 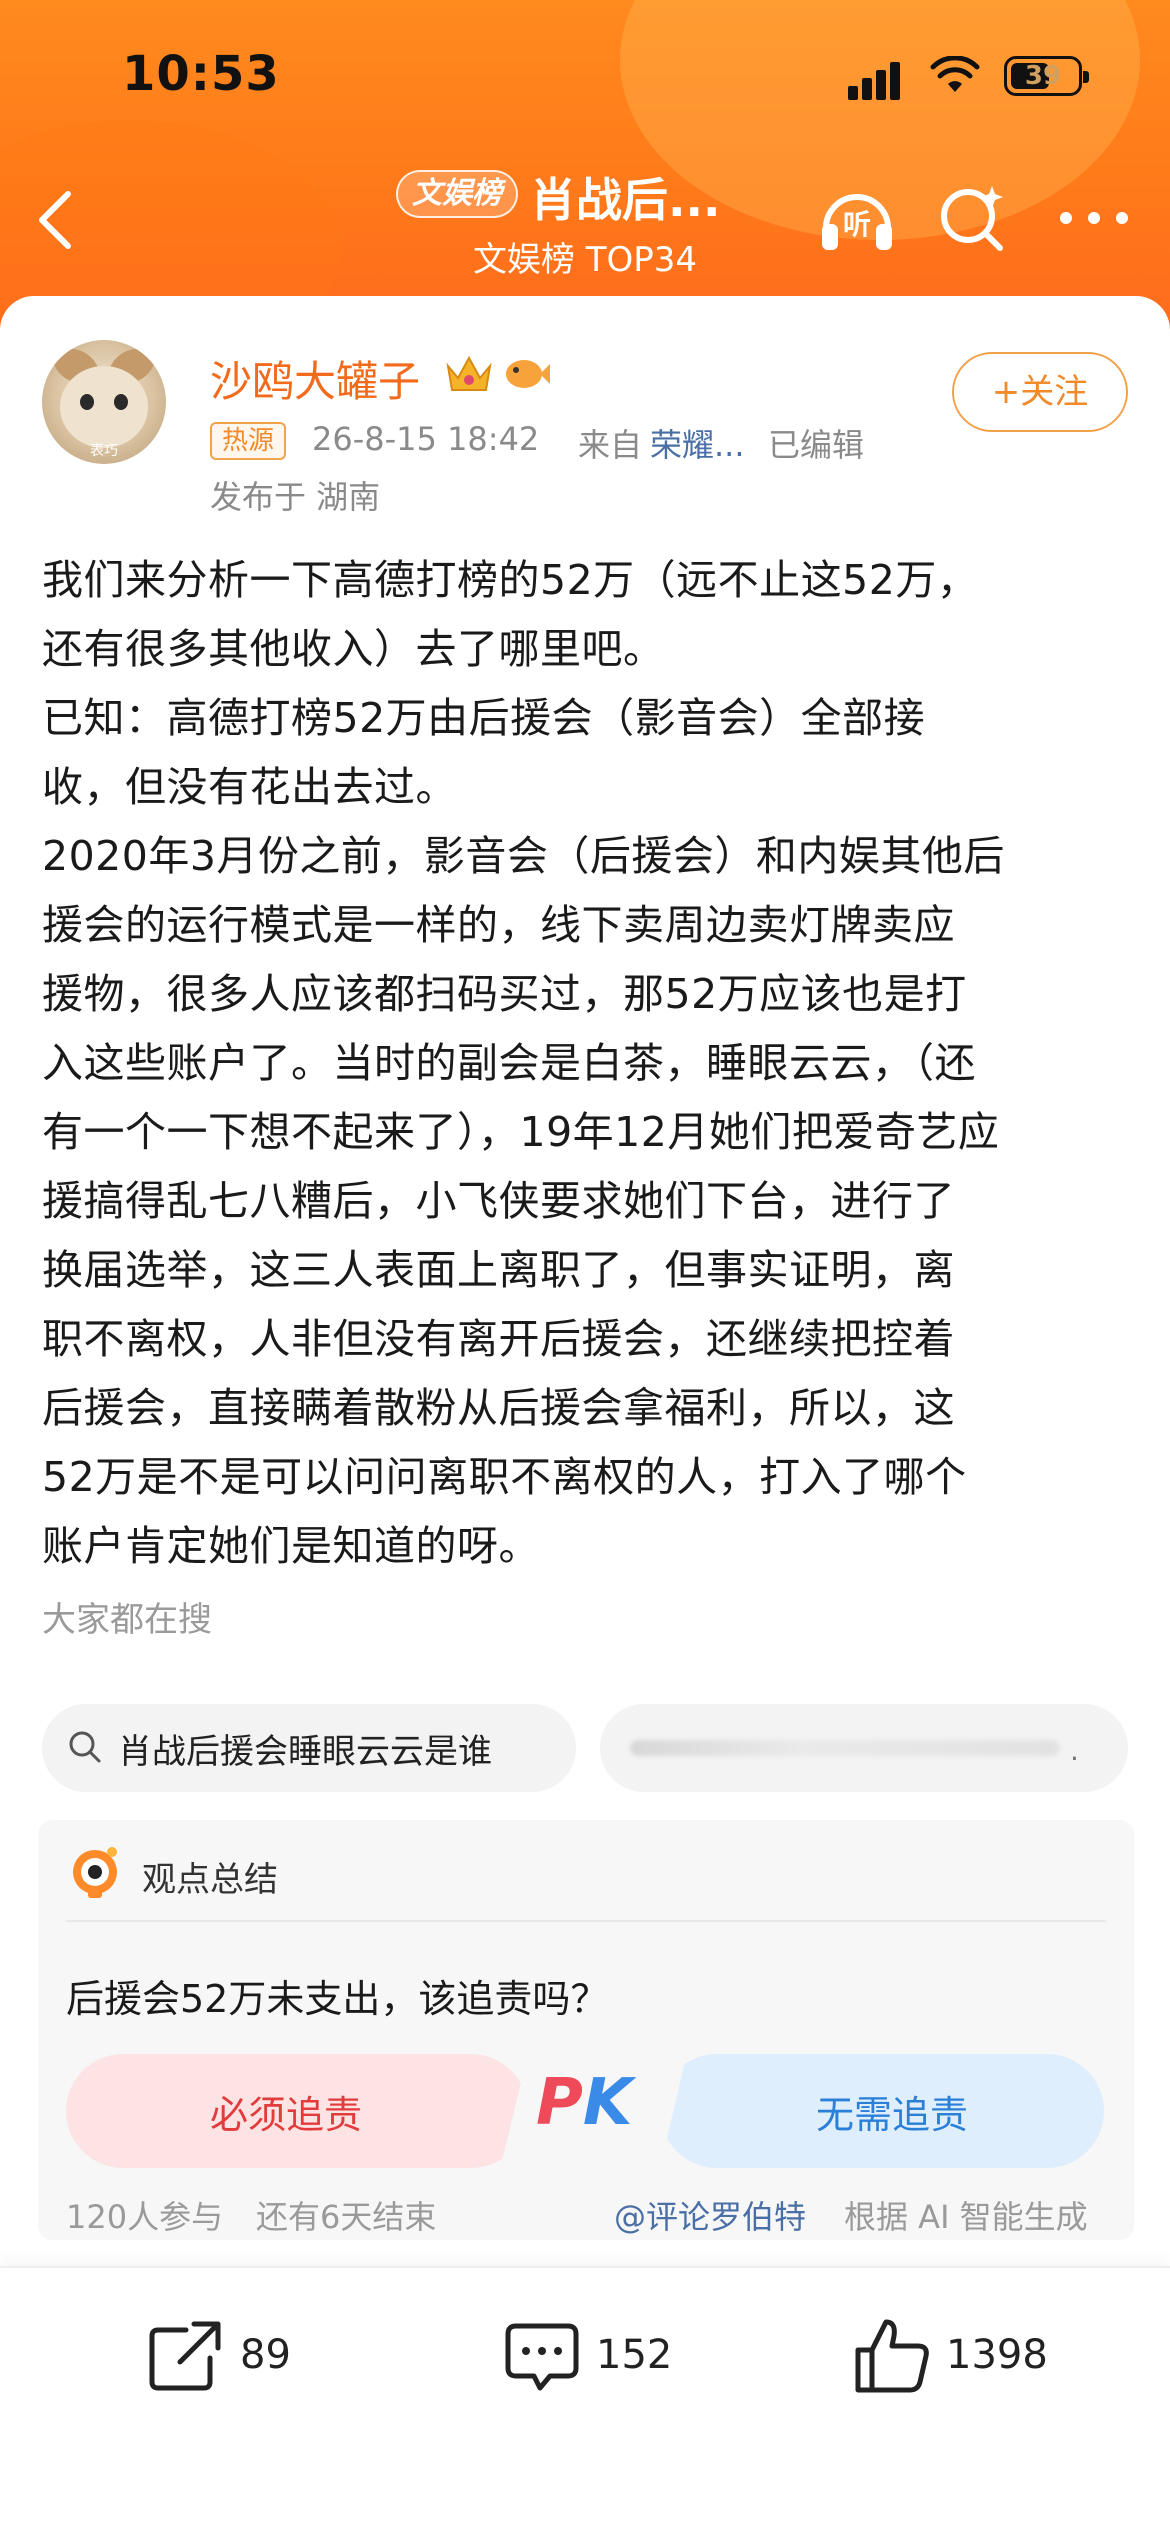 I want to click on comment-count: 152, so click(x=634, y=2355).